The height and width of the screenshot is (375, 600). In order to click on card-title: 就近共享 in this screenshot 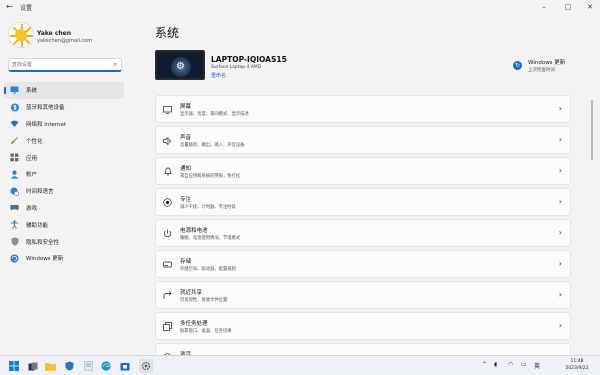, I will do `click(191, 293)`.